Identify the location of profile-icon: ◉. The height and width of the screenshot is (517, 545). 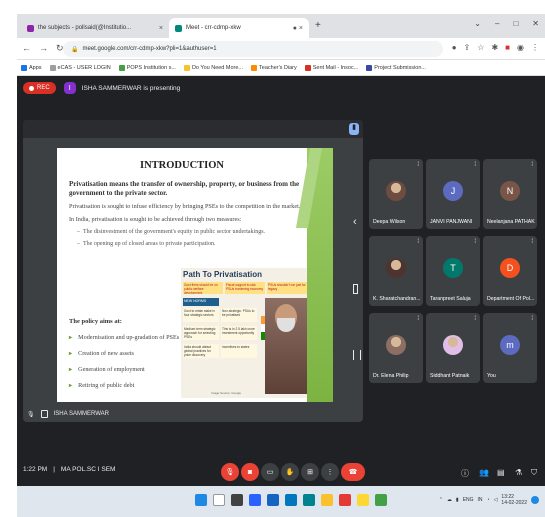
(520, 47).